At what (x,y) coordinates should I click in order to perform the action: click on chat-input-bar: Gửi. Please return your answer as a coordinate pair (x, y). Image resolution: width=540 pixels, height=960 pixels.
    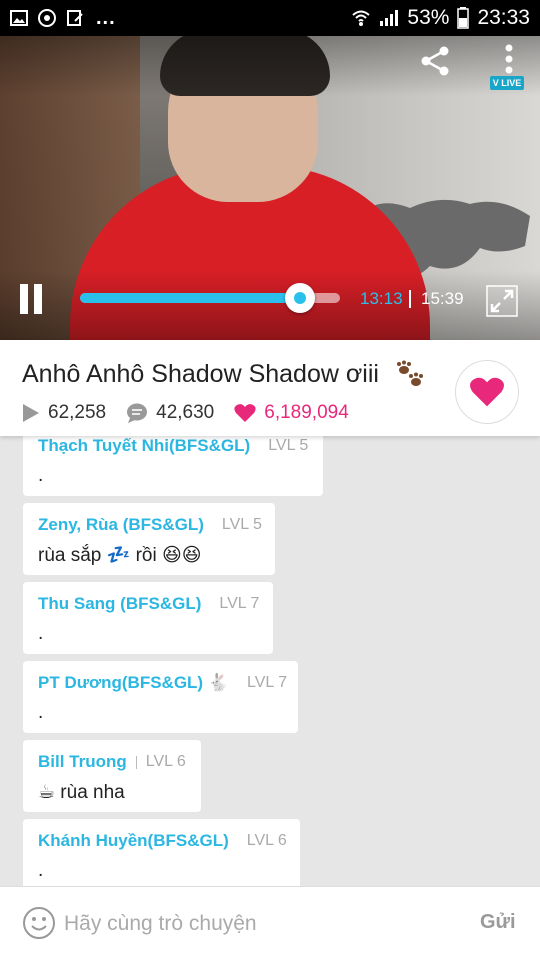
    Looking at the image, I should click on (270, 923).